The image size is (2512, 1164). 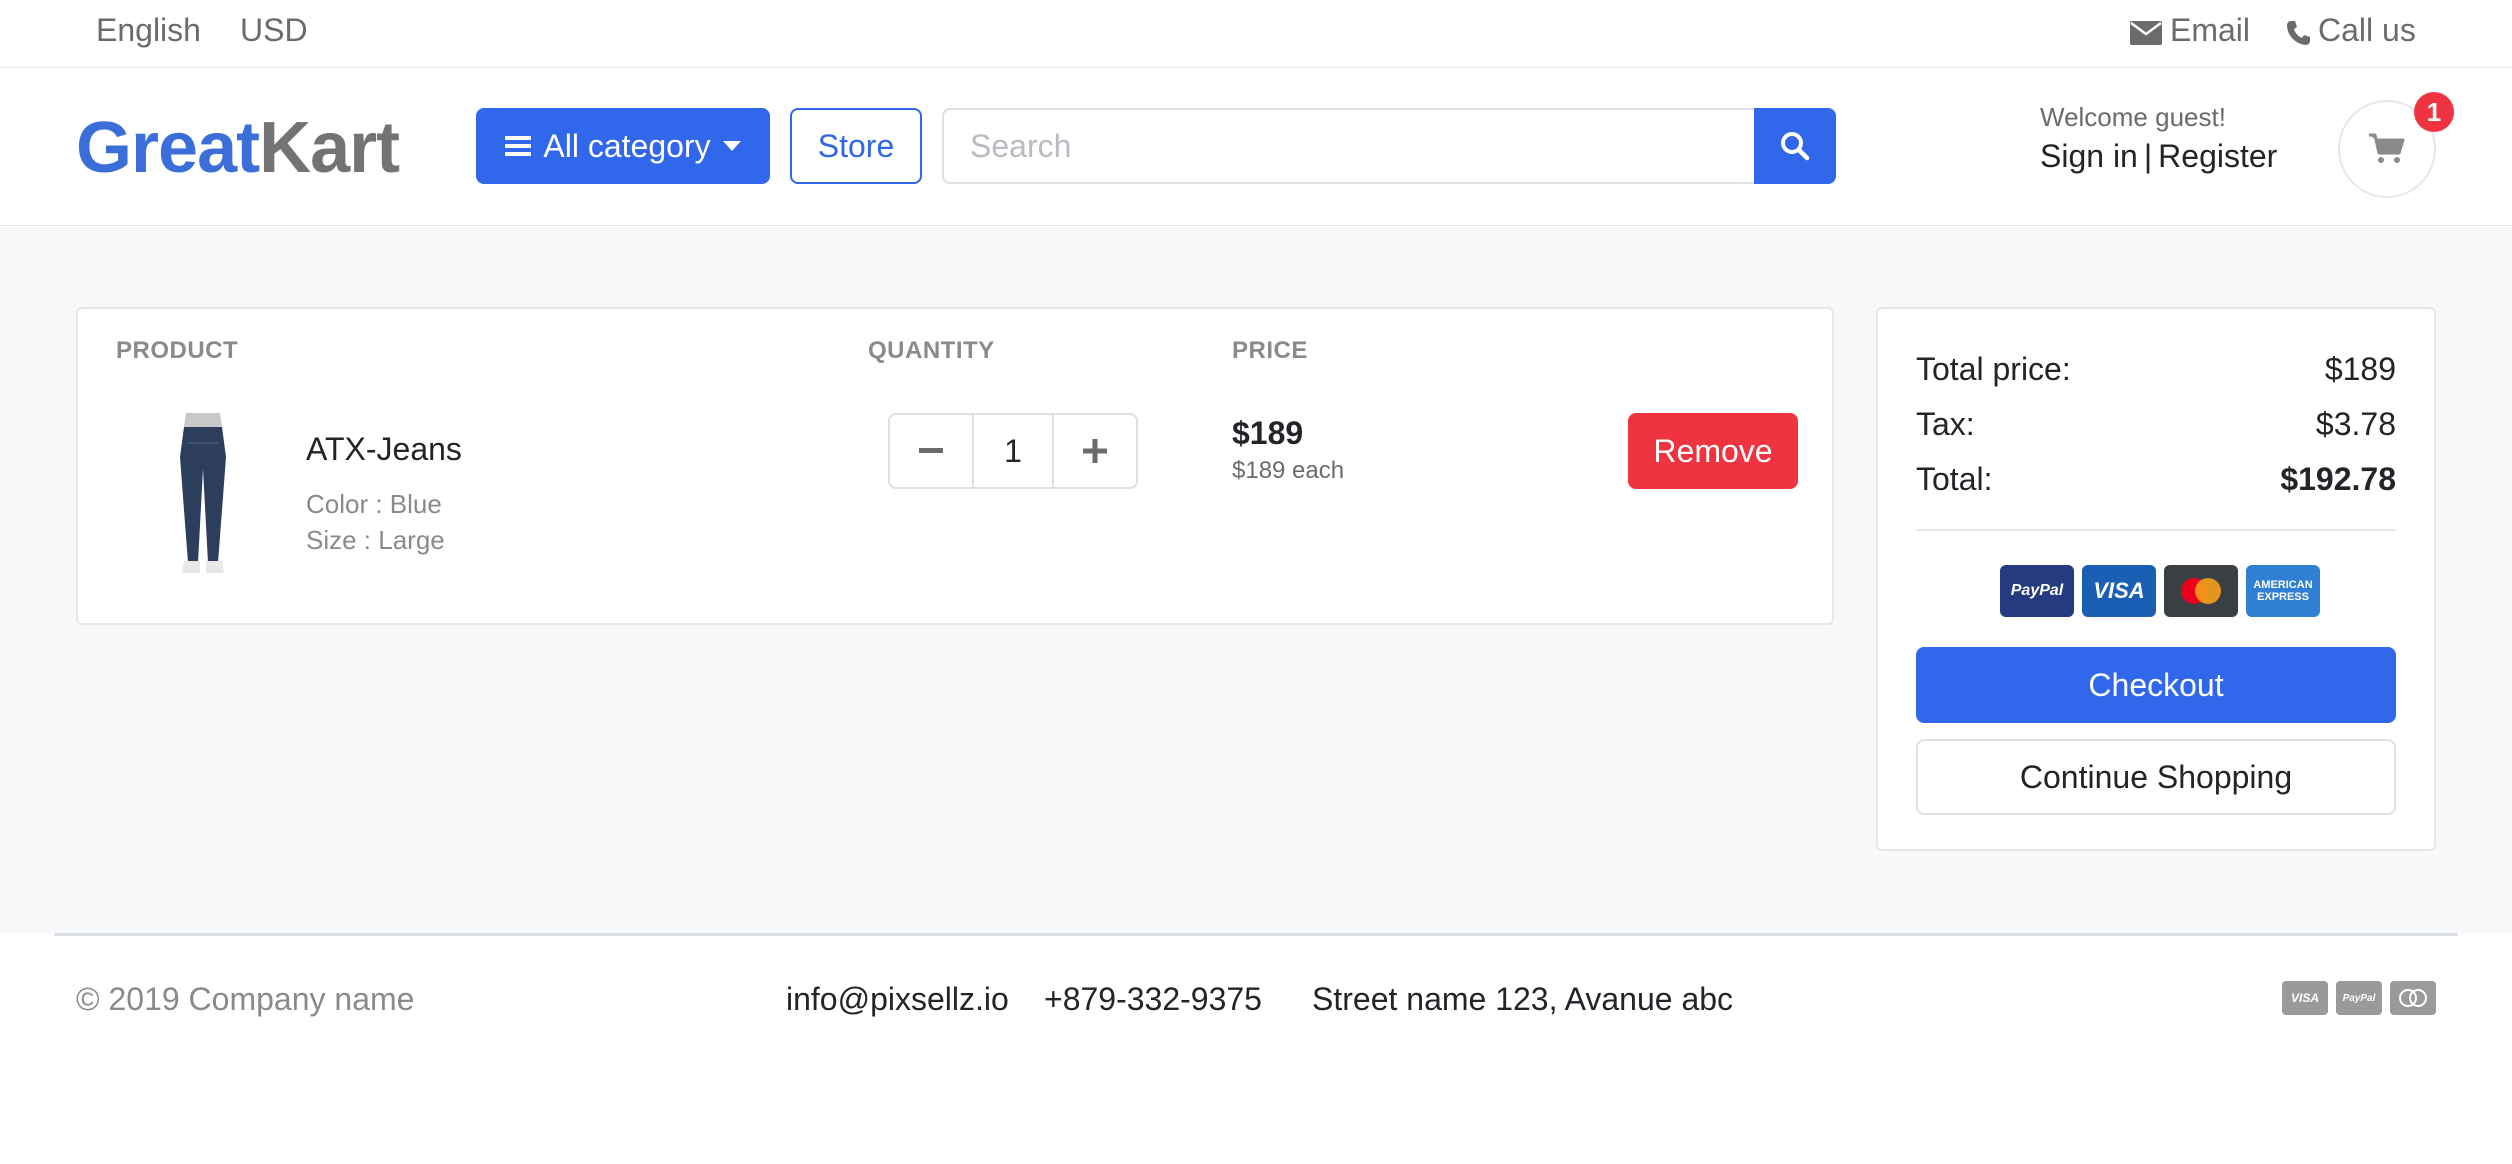 What do you see at coordinates (375, 540) in the screenshot?
I see `product-size: Size : Large` at bounding box center [375, 540].